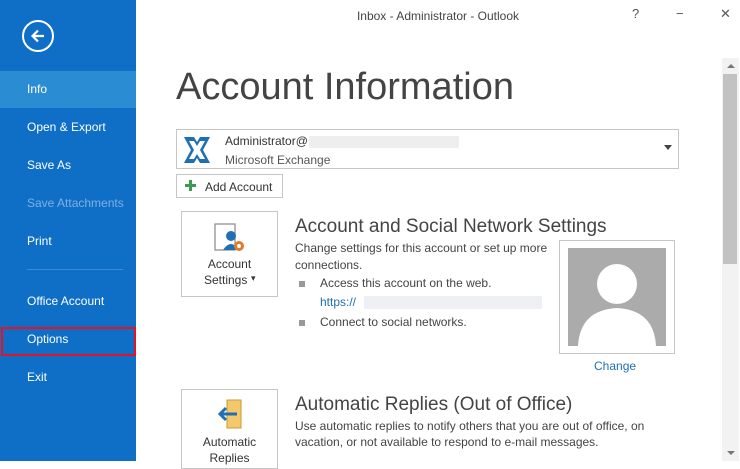 Image resolution: width=740 pixels, height=469 pixels. What do you see at coordinates (266, 141) in the screenshot?
I see `account-email: Administrator@` at bounding box center [266, 141].